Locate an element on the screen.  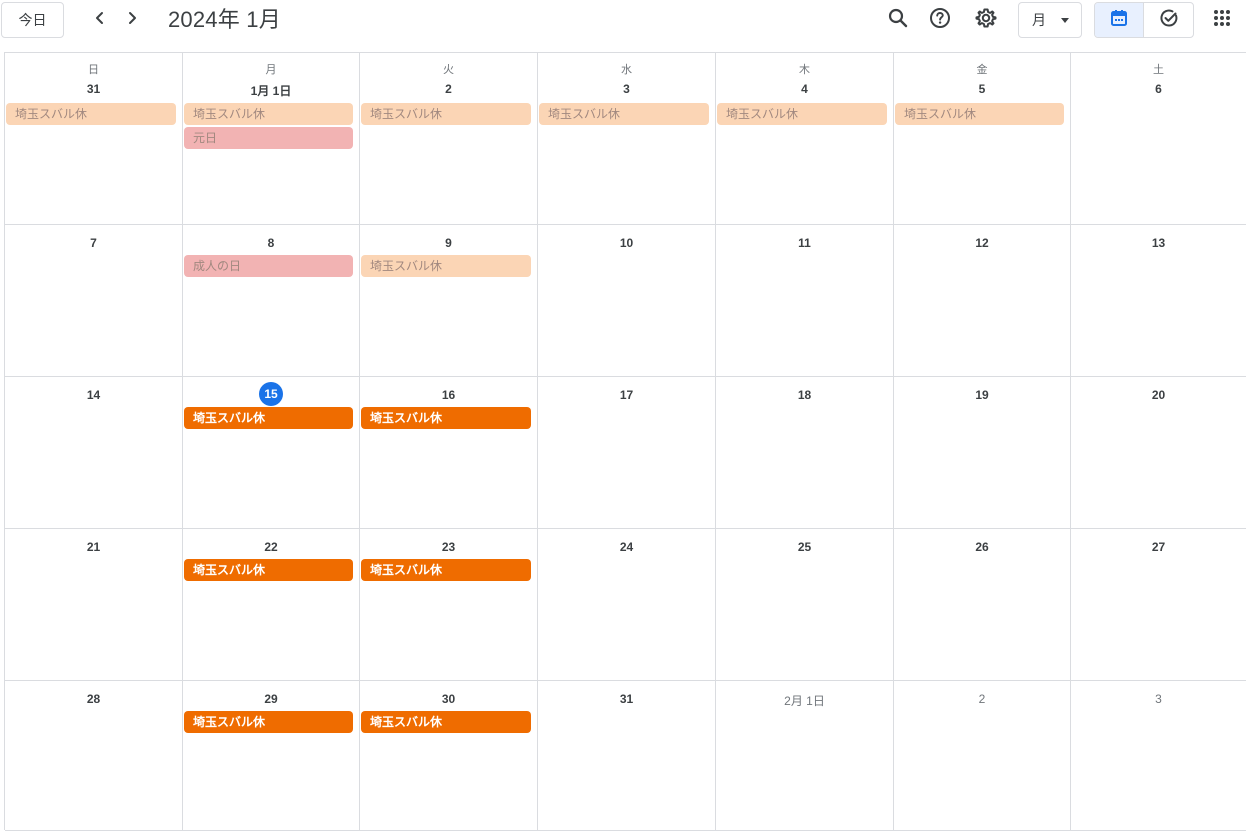
day-cell: 11 is located at coordinates (805, 301).